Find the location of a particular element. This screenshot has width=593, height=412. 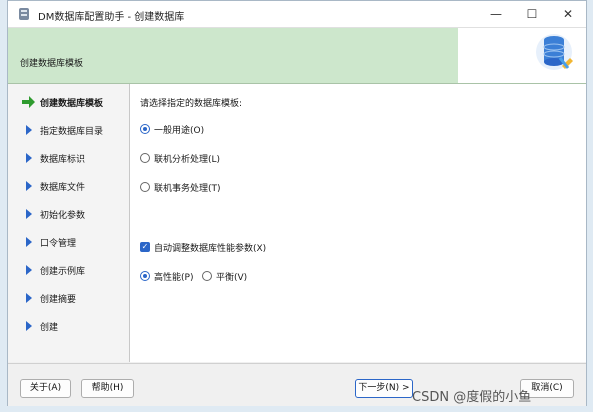

minimize-button: — is located at coordinates (496, 14).